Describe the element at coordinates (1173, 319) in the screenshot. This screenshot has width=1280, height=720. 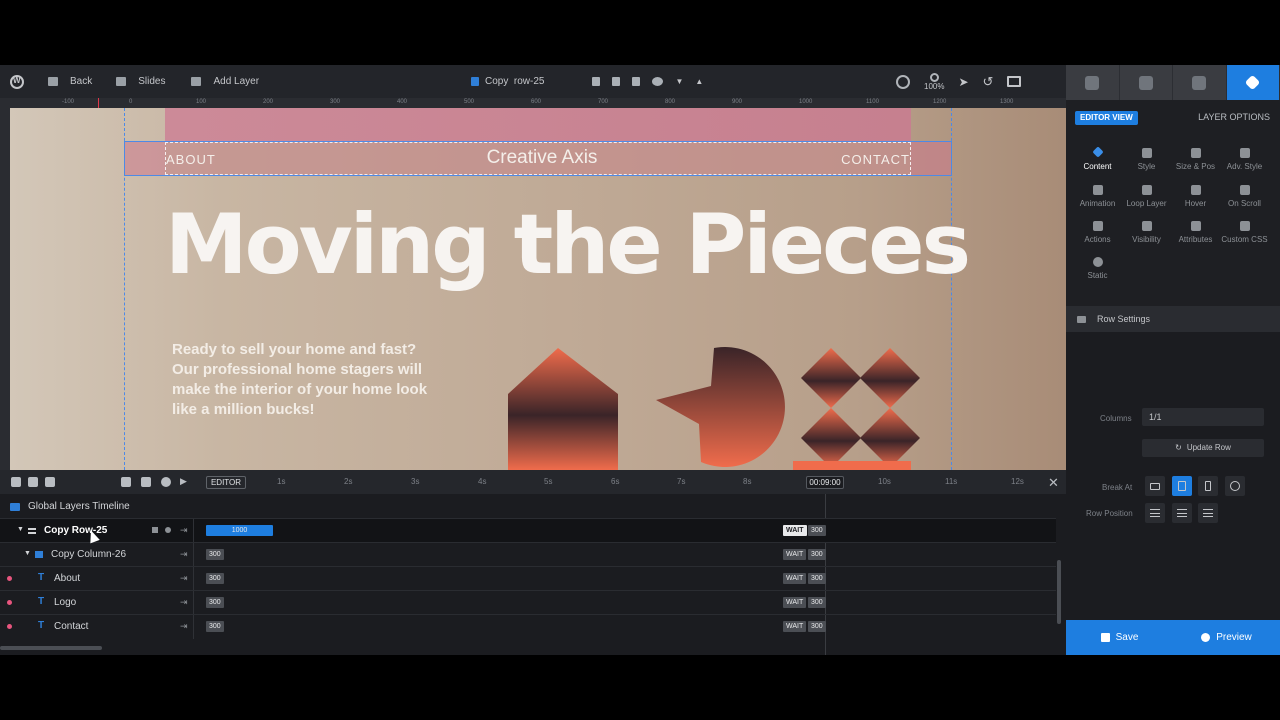
I see `row-settings-header: Row Settings` at that location.